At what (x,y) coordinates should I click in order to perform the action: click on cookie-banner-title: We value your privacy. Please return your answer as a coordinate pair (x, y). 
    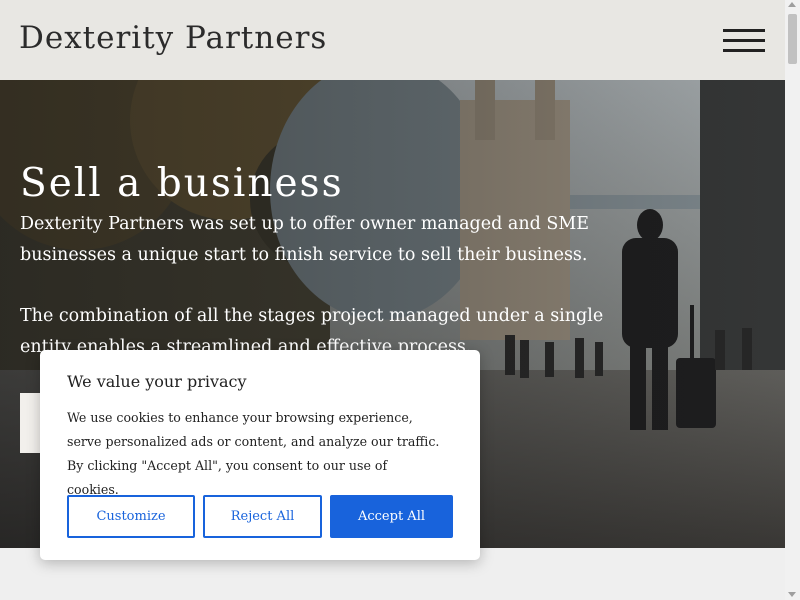
    Looking at the image, I should click on (157, 381).